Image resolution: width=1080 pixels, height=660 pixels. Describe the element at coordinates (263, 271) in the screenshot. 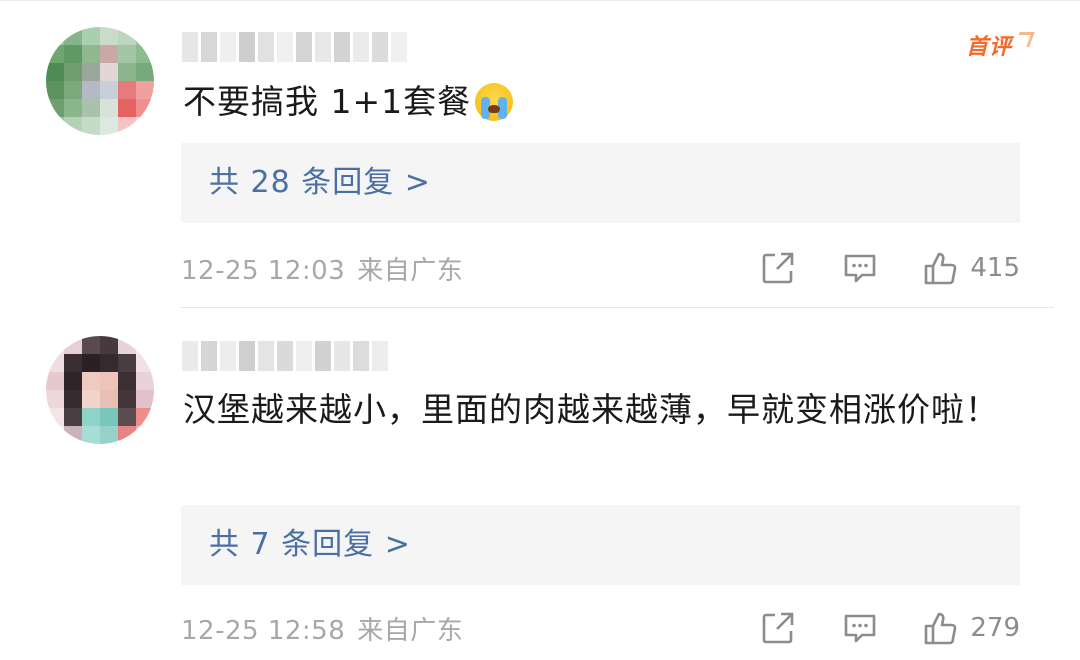

I see `comment-date: 12-25 12:03` at that location.